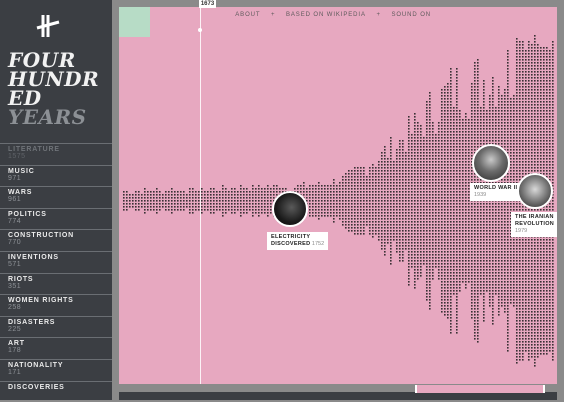 This screenshot has height=402, width=564. Describe the element at coordinates (56, 370) in the screenshot. I see `category-item-nationality: NATIONALITY171` at that location.